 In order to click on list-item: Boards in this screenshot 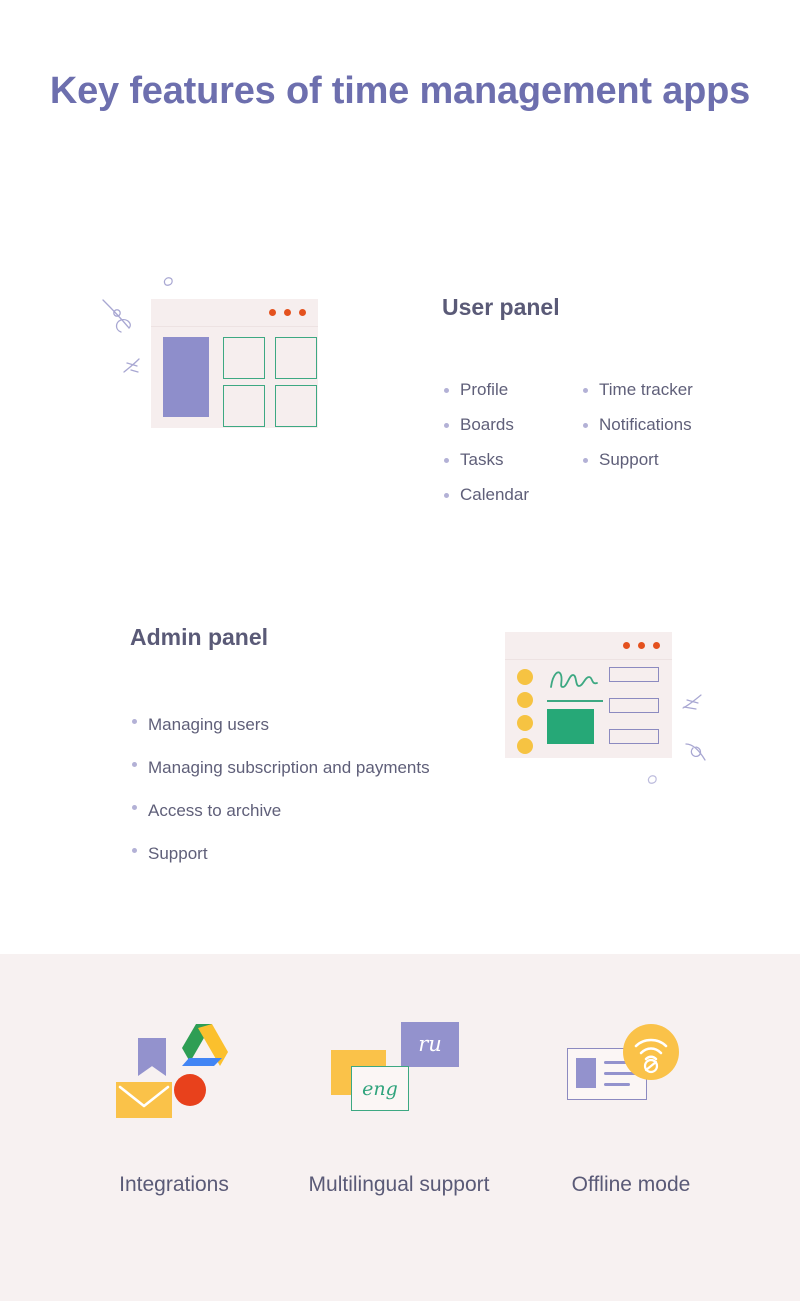, I will do `click(485, 424)`.